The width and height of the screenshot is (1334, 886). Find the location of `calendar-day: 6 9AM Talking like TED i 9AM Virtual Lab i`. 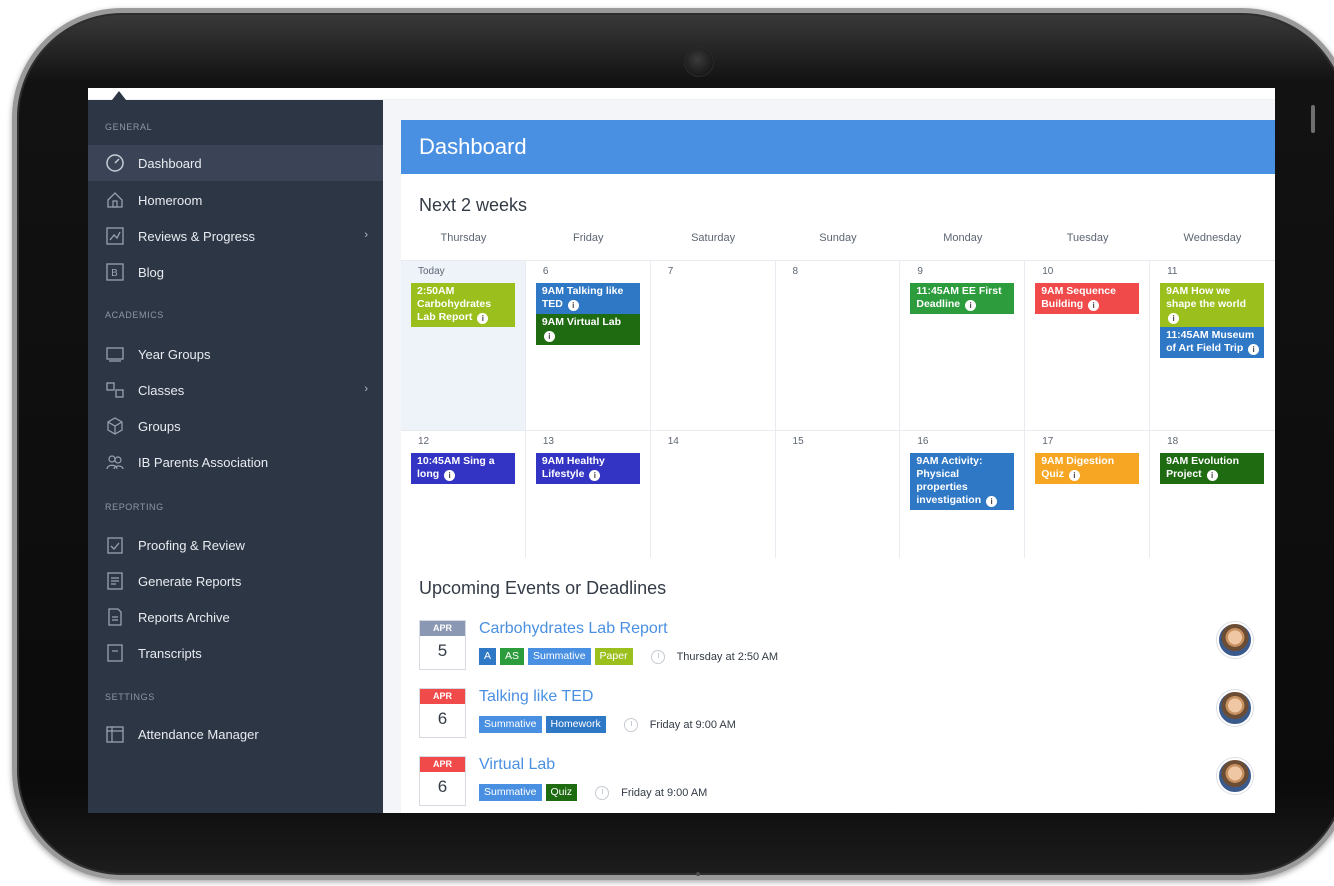

calendar-day: 6 9AM Talking like TED i 9AM Virtual Lab i is located at coordinates (588, 345).